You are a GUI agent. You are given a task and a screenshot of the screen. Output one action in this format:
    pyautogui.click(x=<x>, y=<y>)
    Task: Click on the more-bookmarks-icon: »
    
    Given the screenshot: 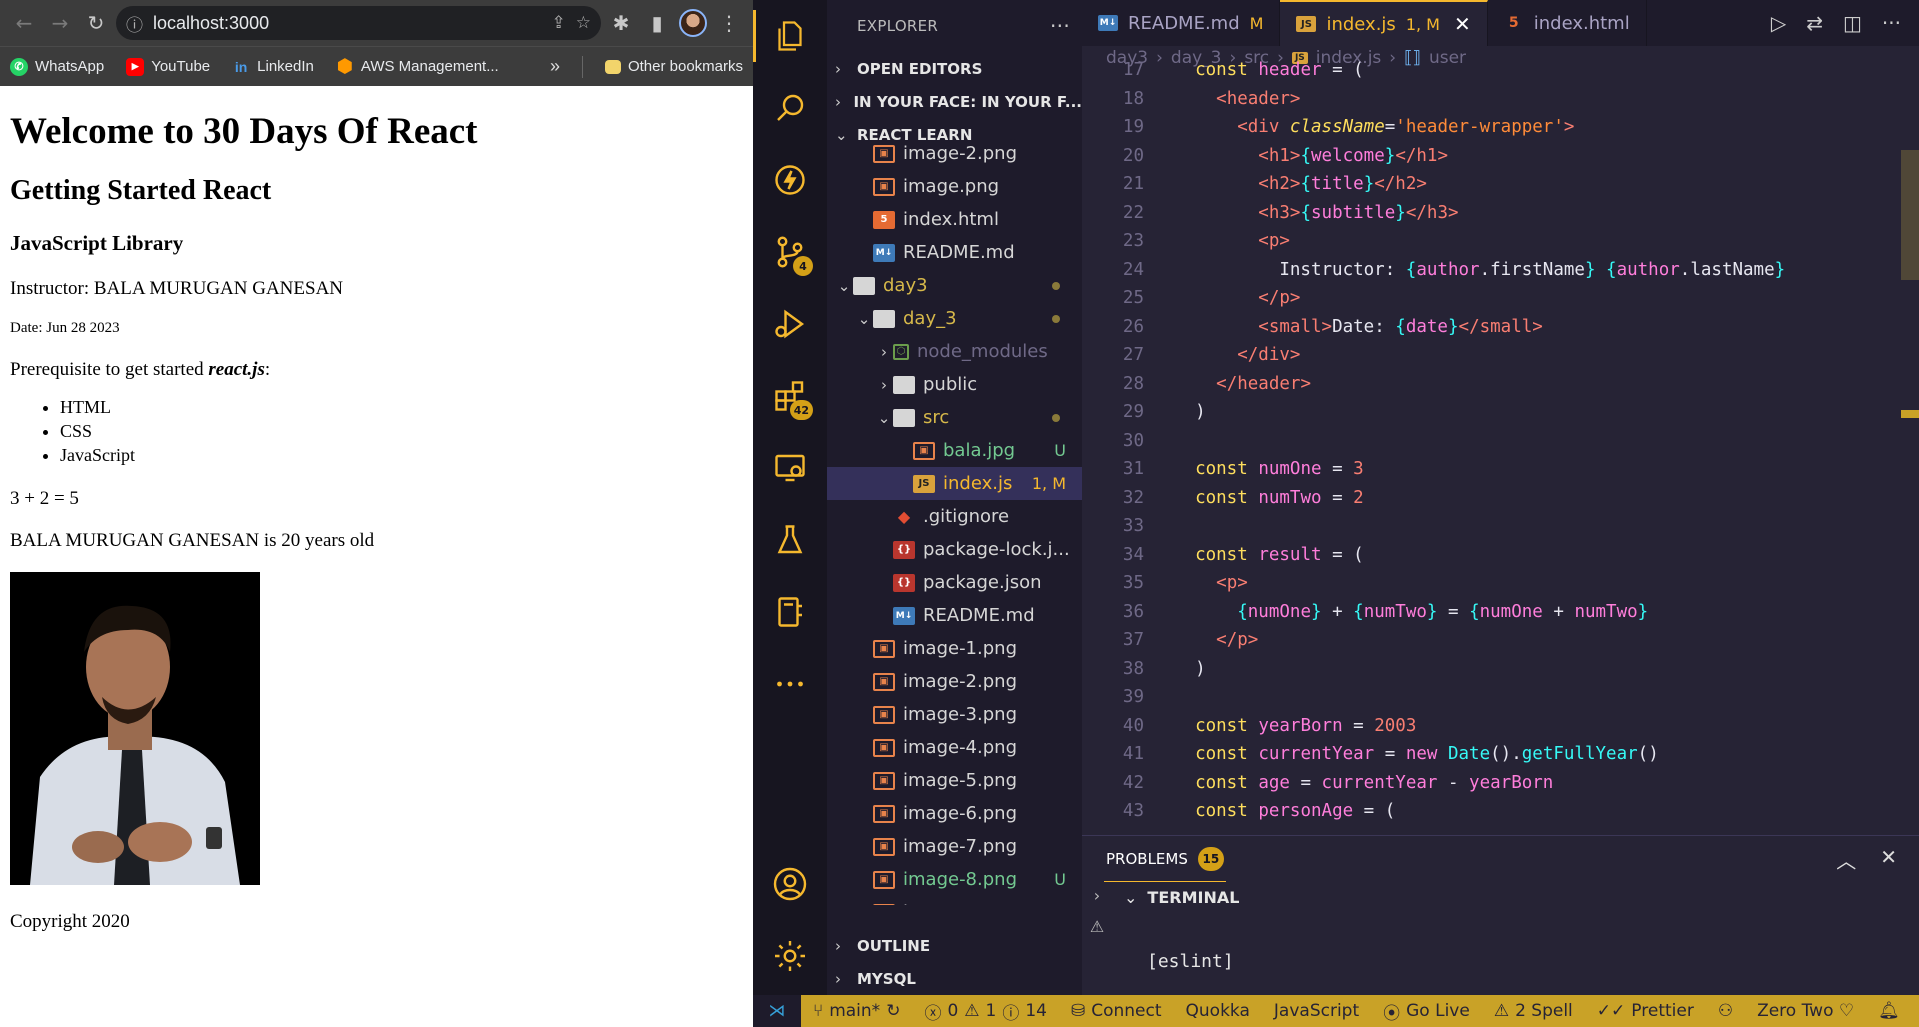 What is the action you would take?
    pyautogui.click(x=555, y=66)
    